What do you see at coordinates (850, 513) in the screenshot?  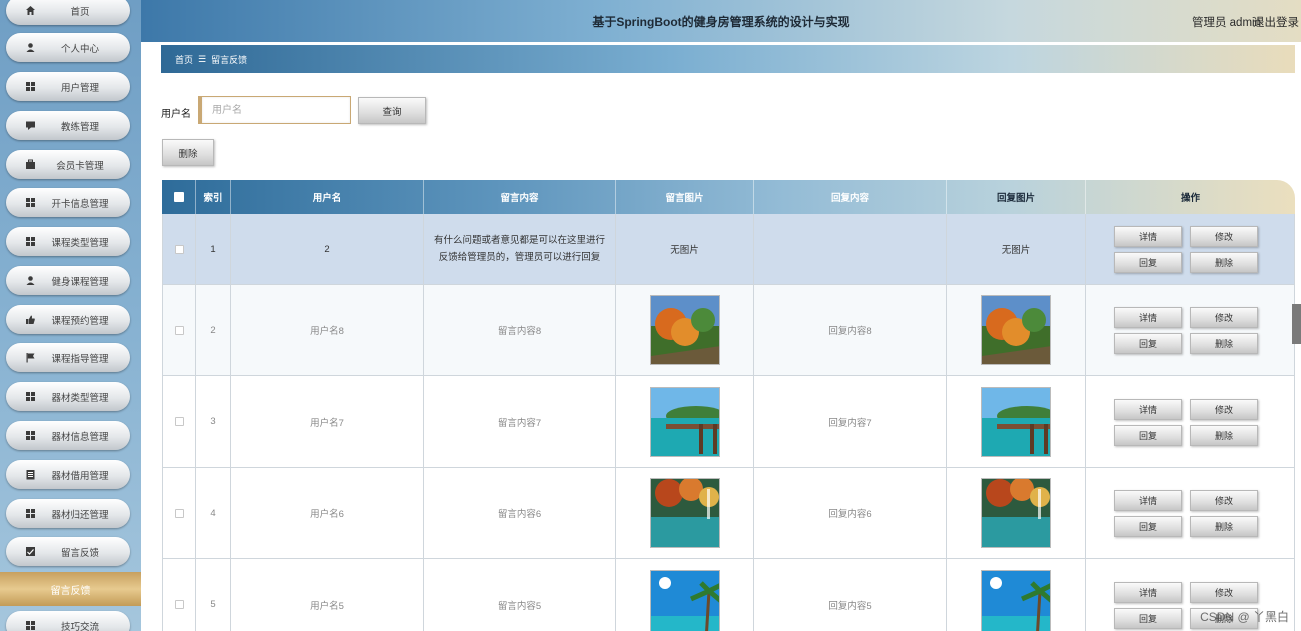 I see `cell-reply: 回复内容6` at bounding box center [850, 513].